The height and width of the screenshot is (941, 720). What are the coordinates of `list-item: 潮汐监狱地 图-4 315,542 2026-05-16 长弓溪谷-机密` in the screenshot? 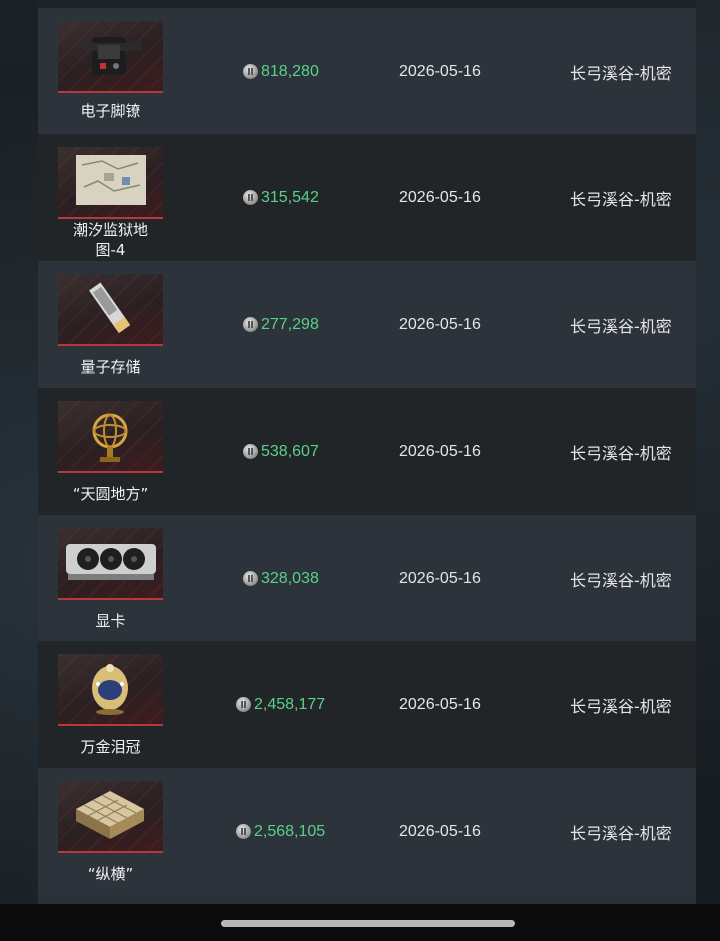 It's located at (367, 197).